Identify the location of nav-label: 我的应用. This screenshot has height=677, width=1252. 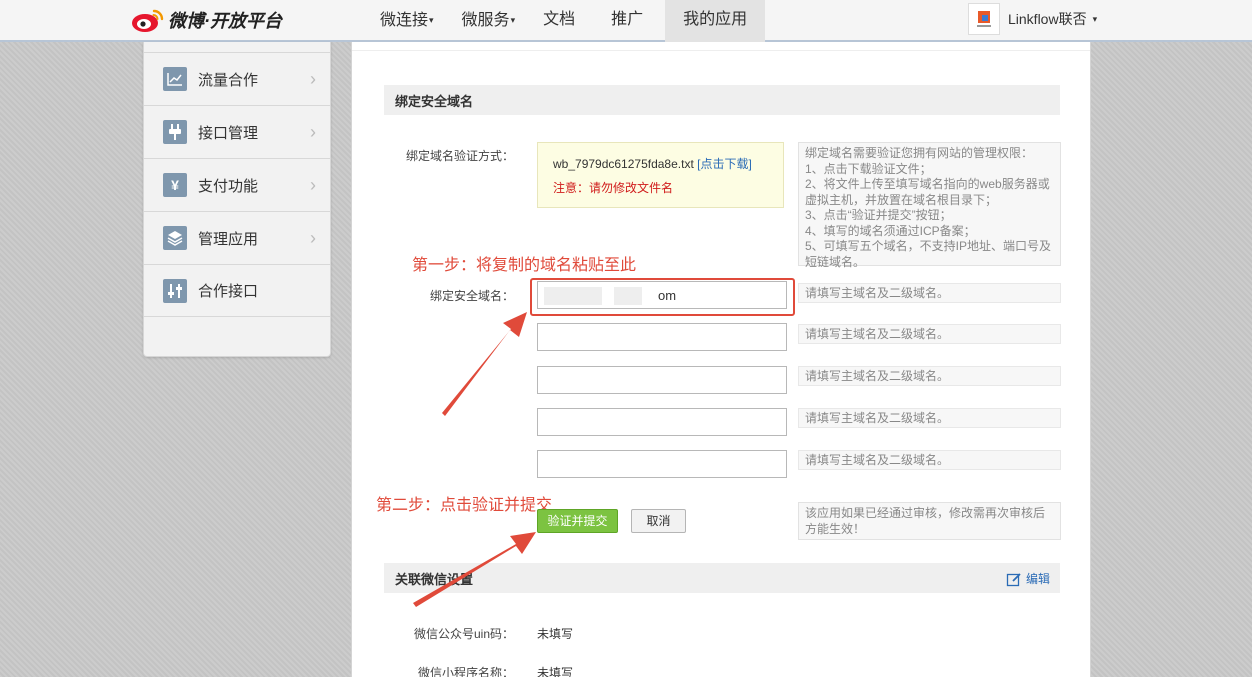
(715, 19).